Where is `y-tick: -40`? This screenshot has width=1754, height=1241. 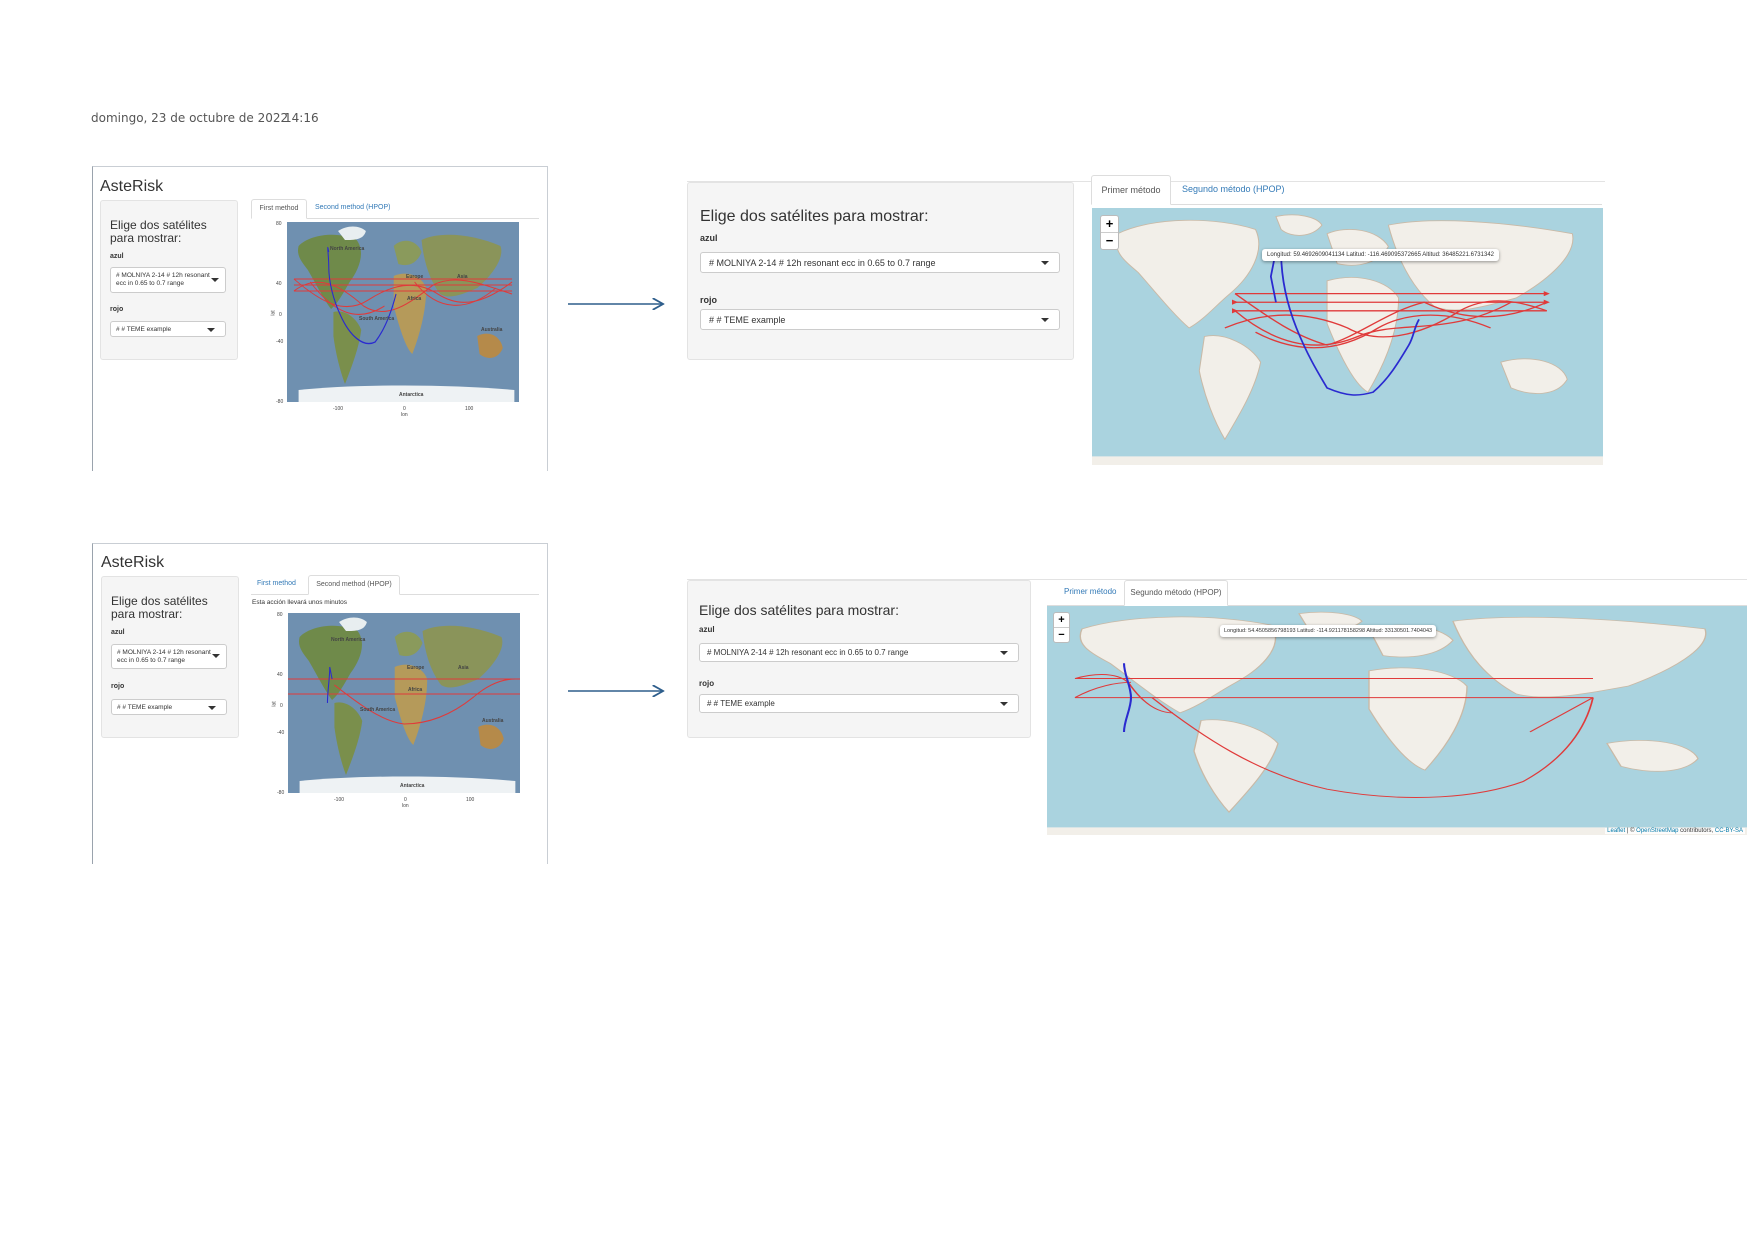 y-tick: -40 is located at coordinates (280, 342).